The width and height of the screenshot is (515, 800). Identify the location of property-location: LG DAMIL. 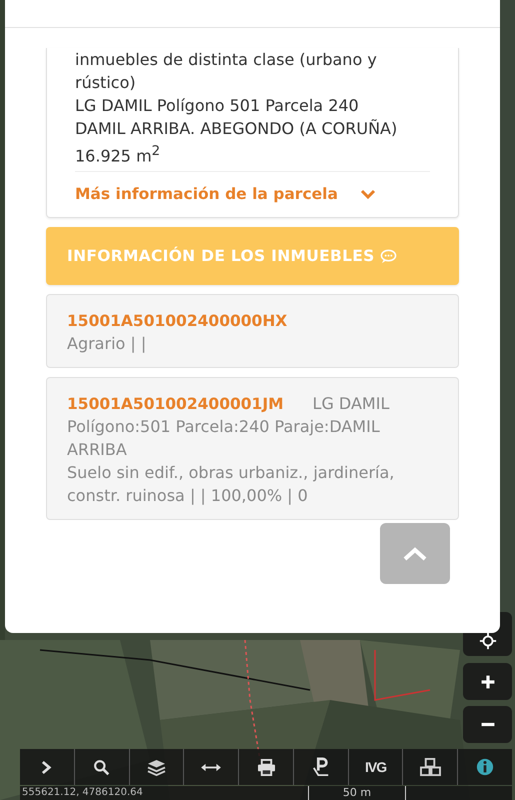
(351, 404).